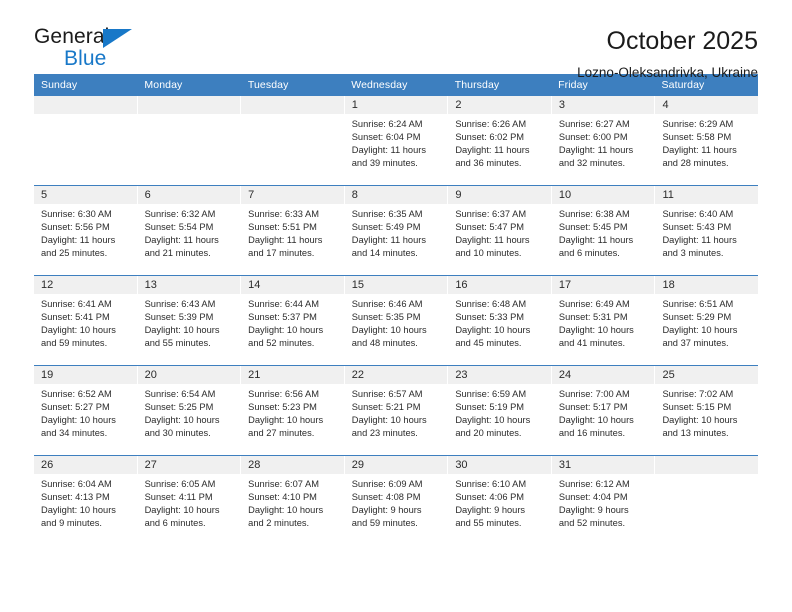 This screenshot has height=612, width=792. I want to click on date-number: 5, so click(44, 195).